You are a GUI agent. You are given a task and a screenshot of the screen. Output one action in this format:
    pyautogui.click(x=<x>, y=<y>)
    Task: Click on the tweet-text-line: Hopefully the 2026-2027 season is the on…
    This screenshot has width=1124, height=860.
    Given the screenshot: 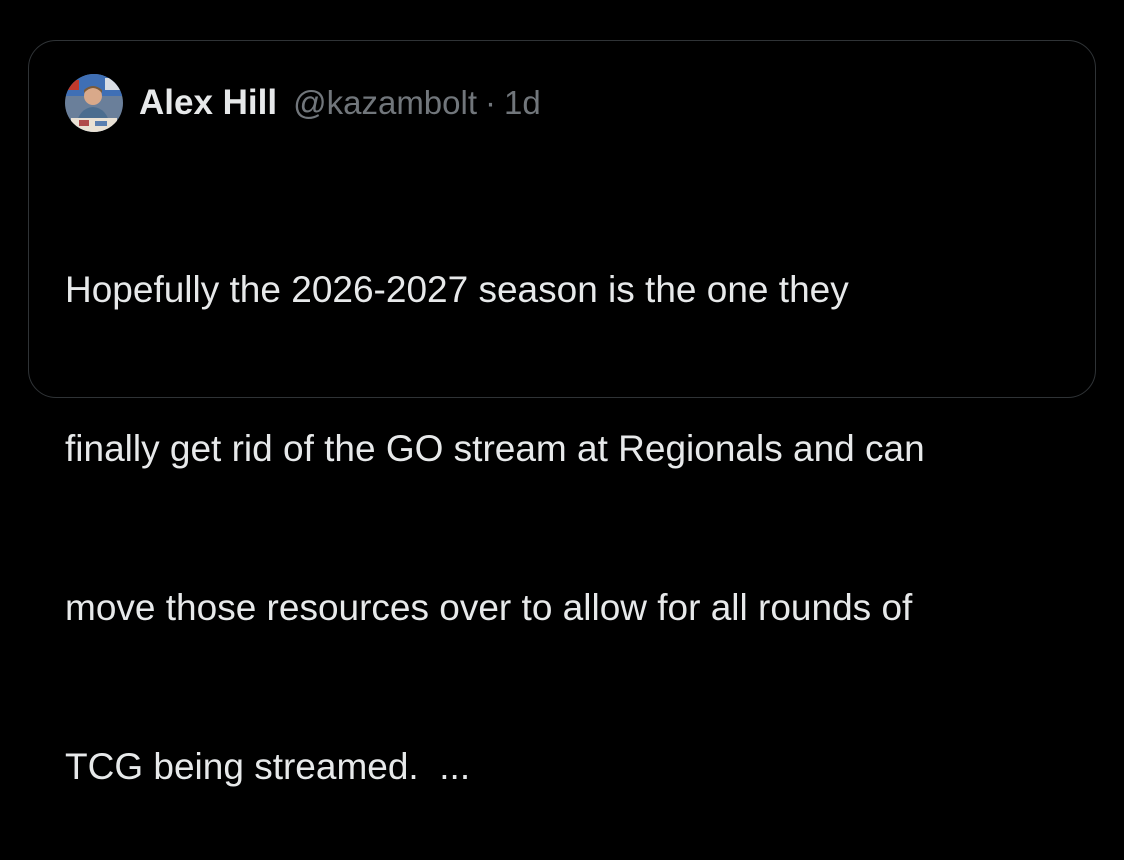 What is the action you would take?
    pyautogui.click(x=457, y=289)
    